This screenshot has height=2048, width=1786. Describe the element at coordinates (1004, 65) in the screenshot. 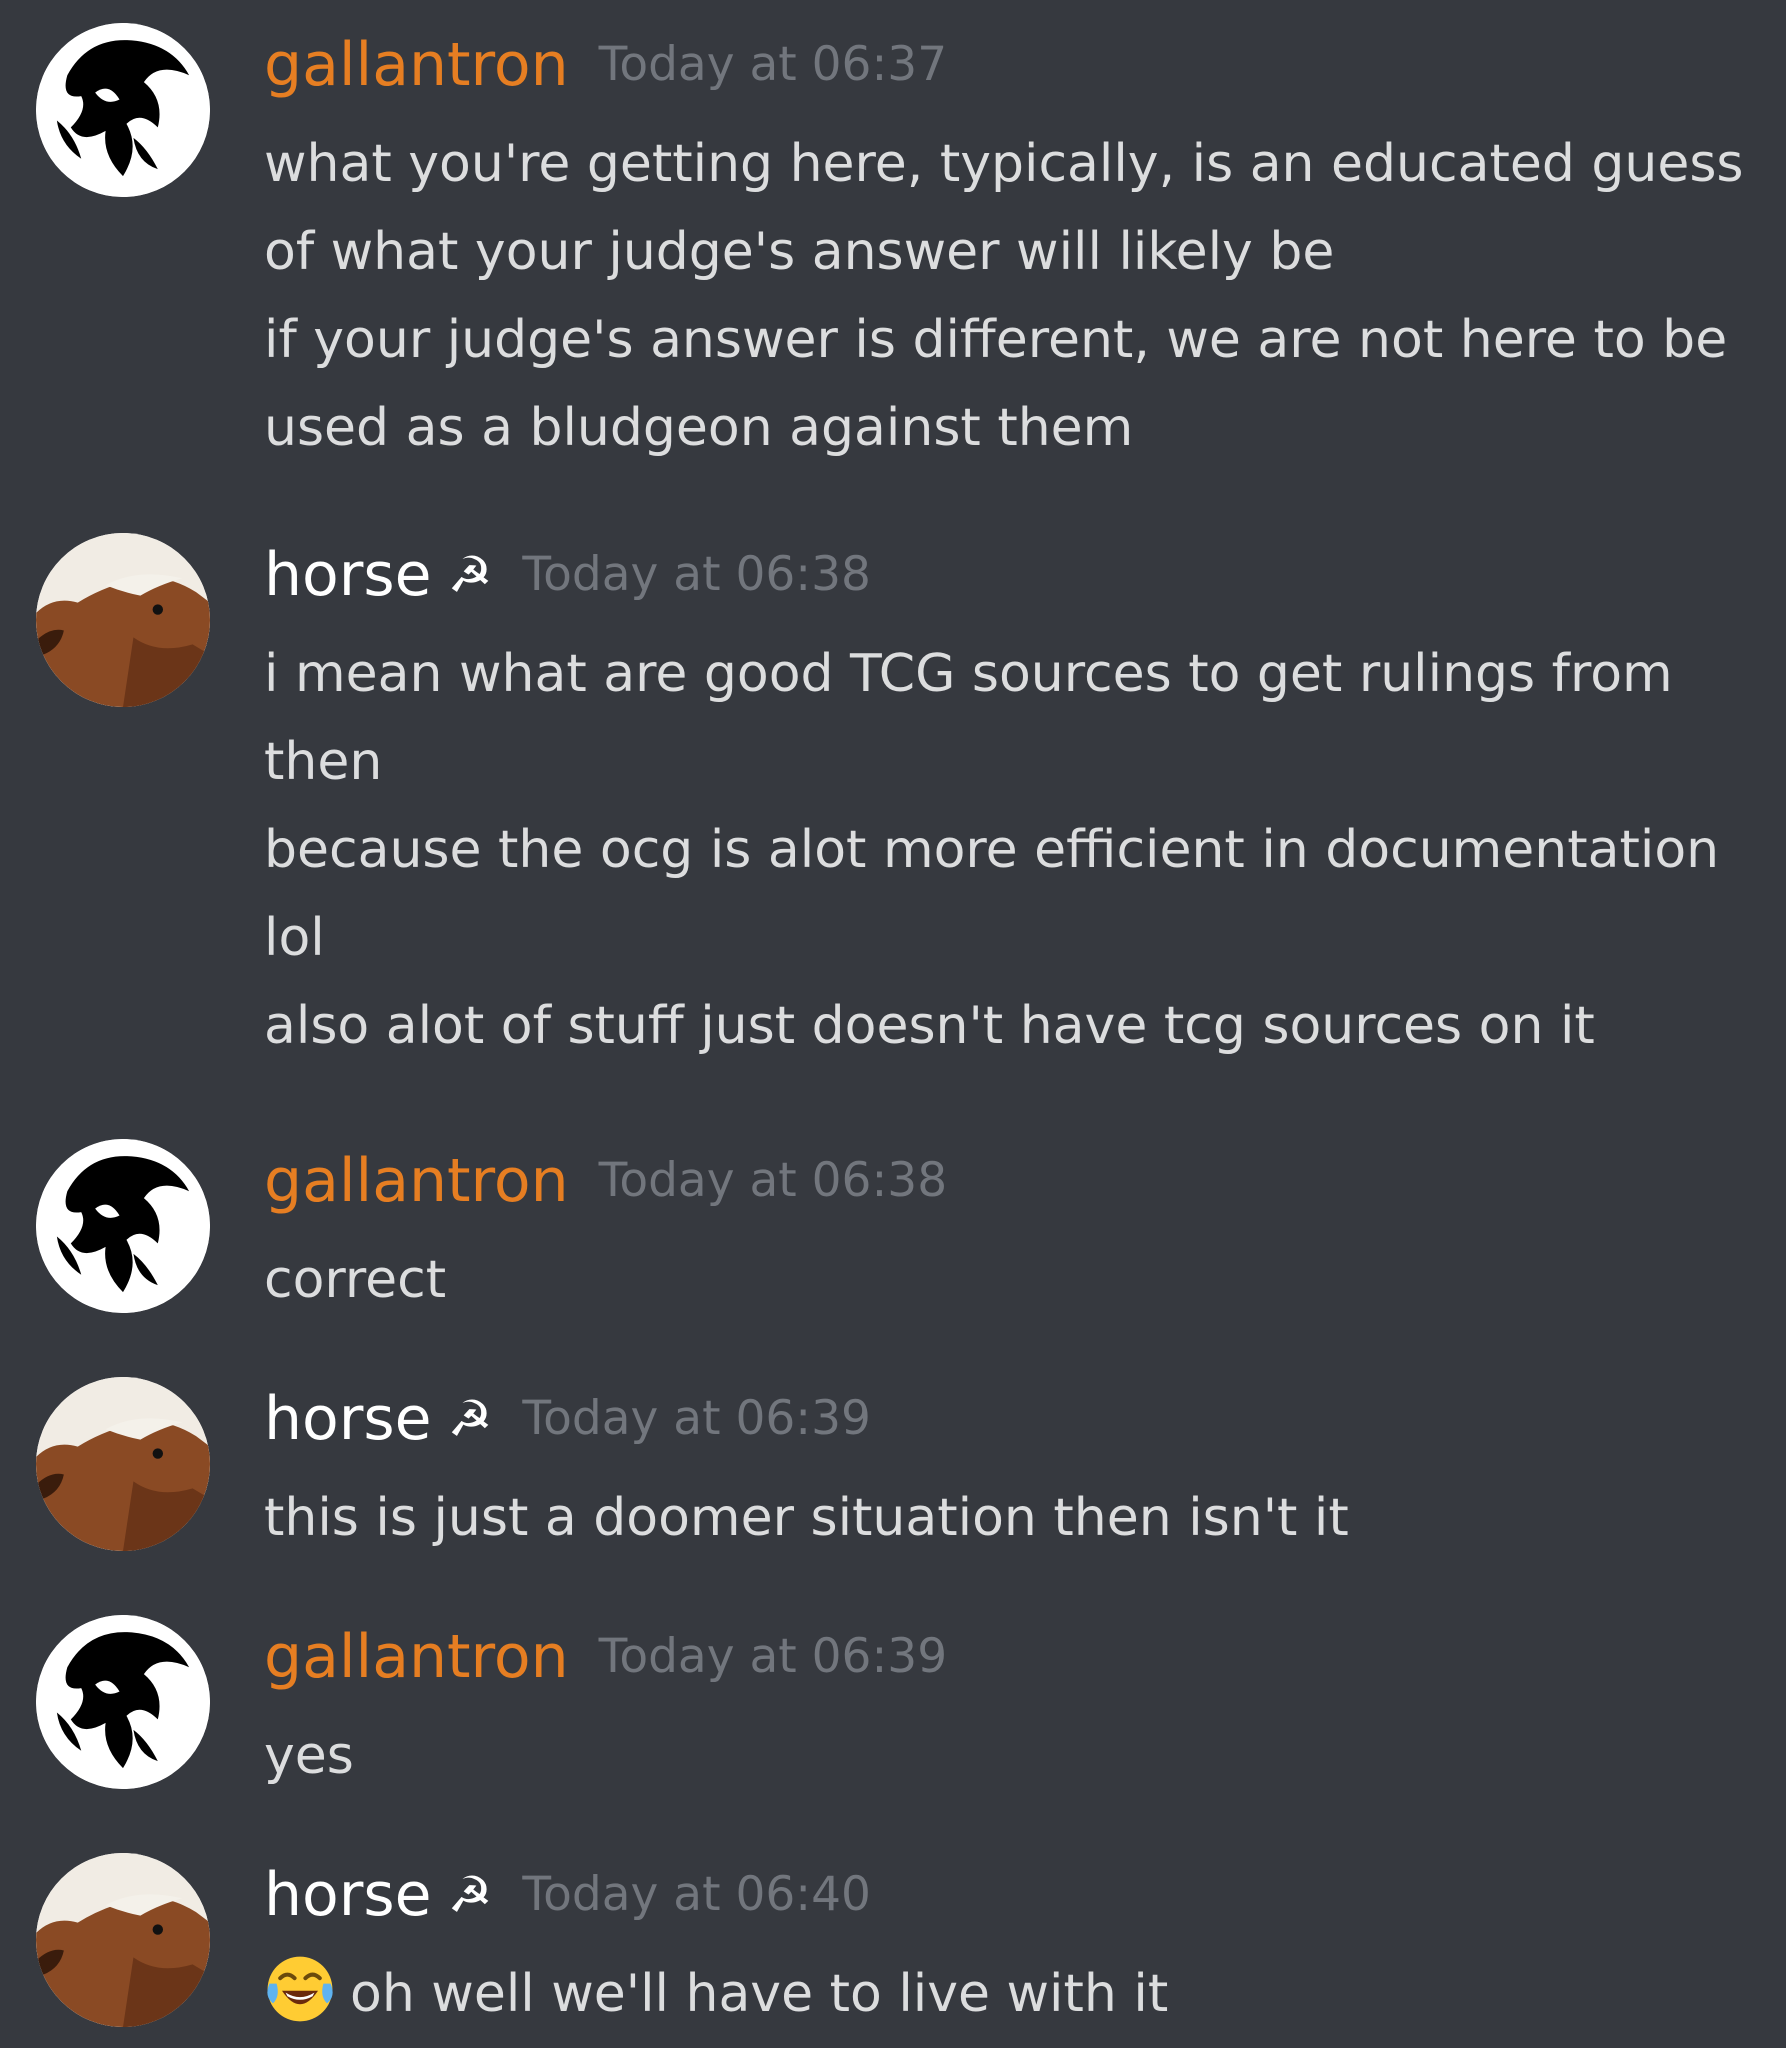

I see `message-header: gallantron Today at 06:37` at that location.